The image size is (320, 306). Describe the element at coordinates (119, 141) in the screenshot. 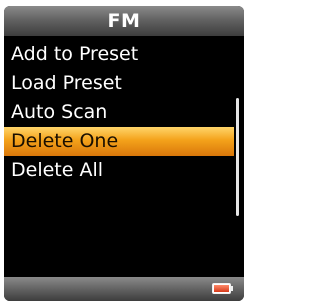

I see `menu-item-delete-one: Delete One` at that location.